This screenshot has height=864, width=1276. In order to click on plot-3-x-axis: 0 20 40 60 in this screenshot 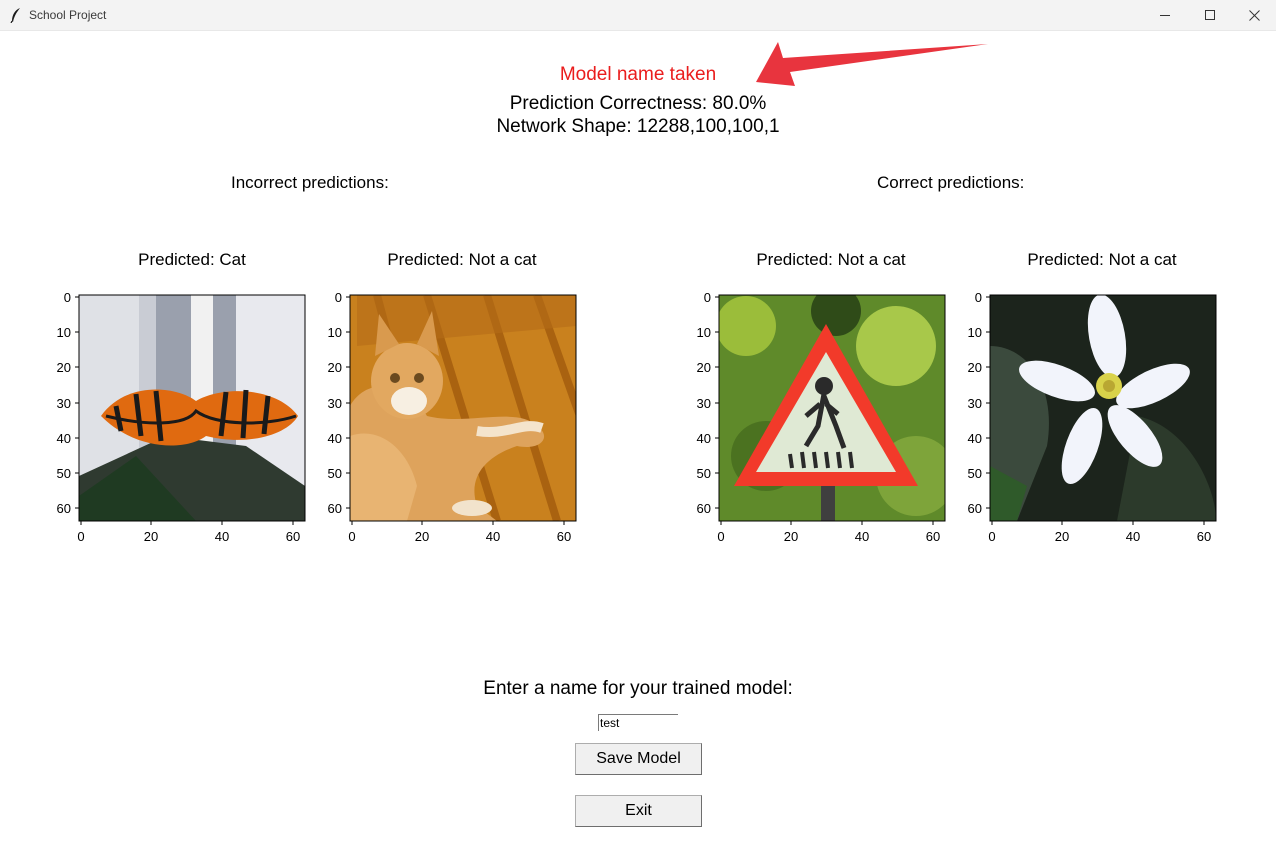, I will do `click(828, 532)`.